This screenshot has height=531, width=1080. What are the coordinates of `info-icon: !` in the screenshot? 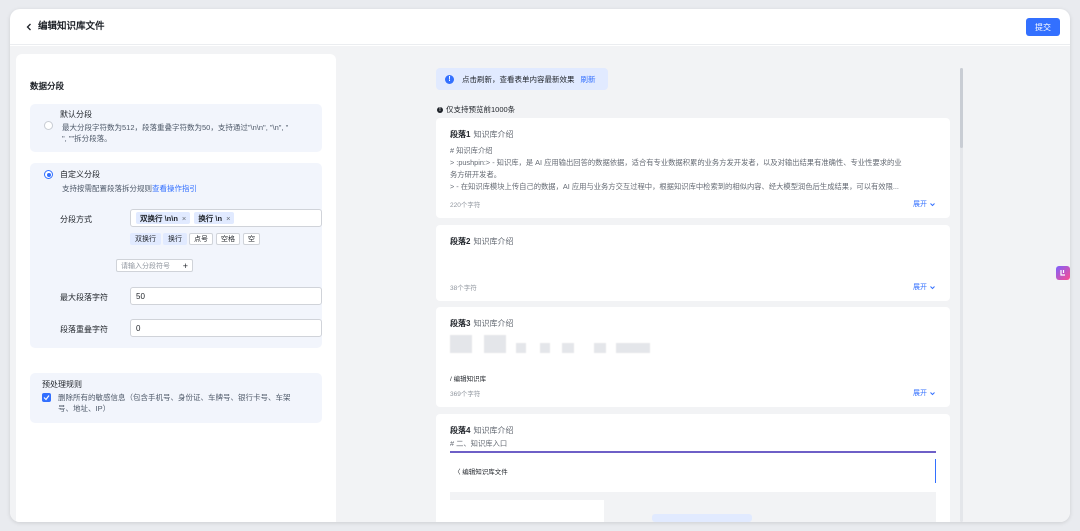 It's located at (449, 79).